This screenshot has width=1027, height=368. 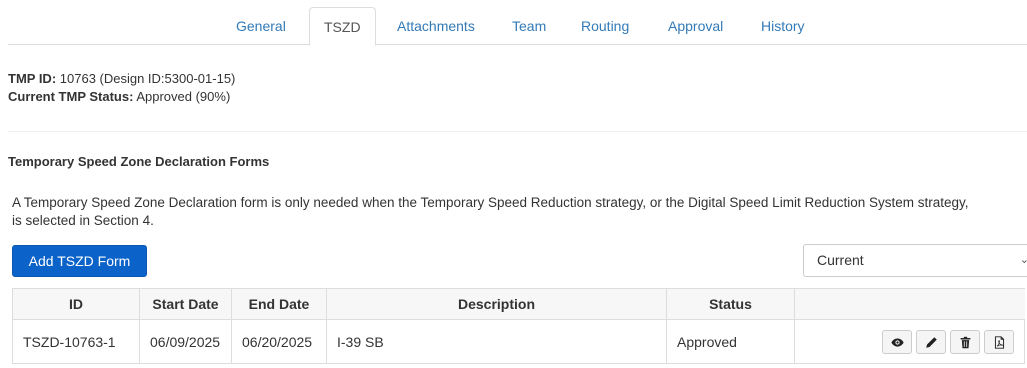 I want to click on pdf-icon, so click(x=999, y=342).